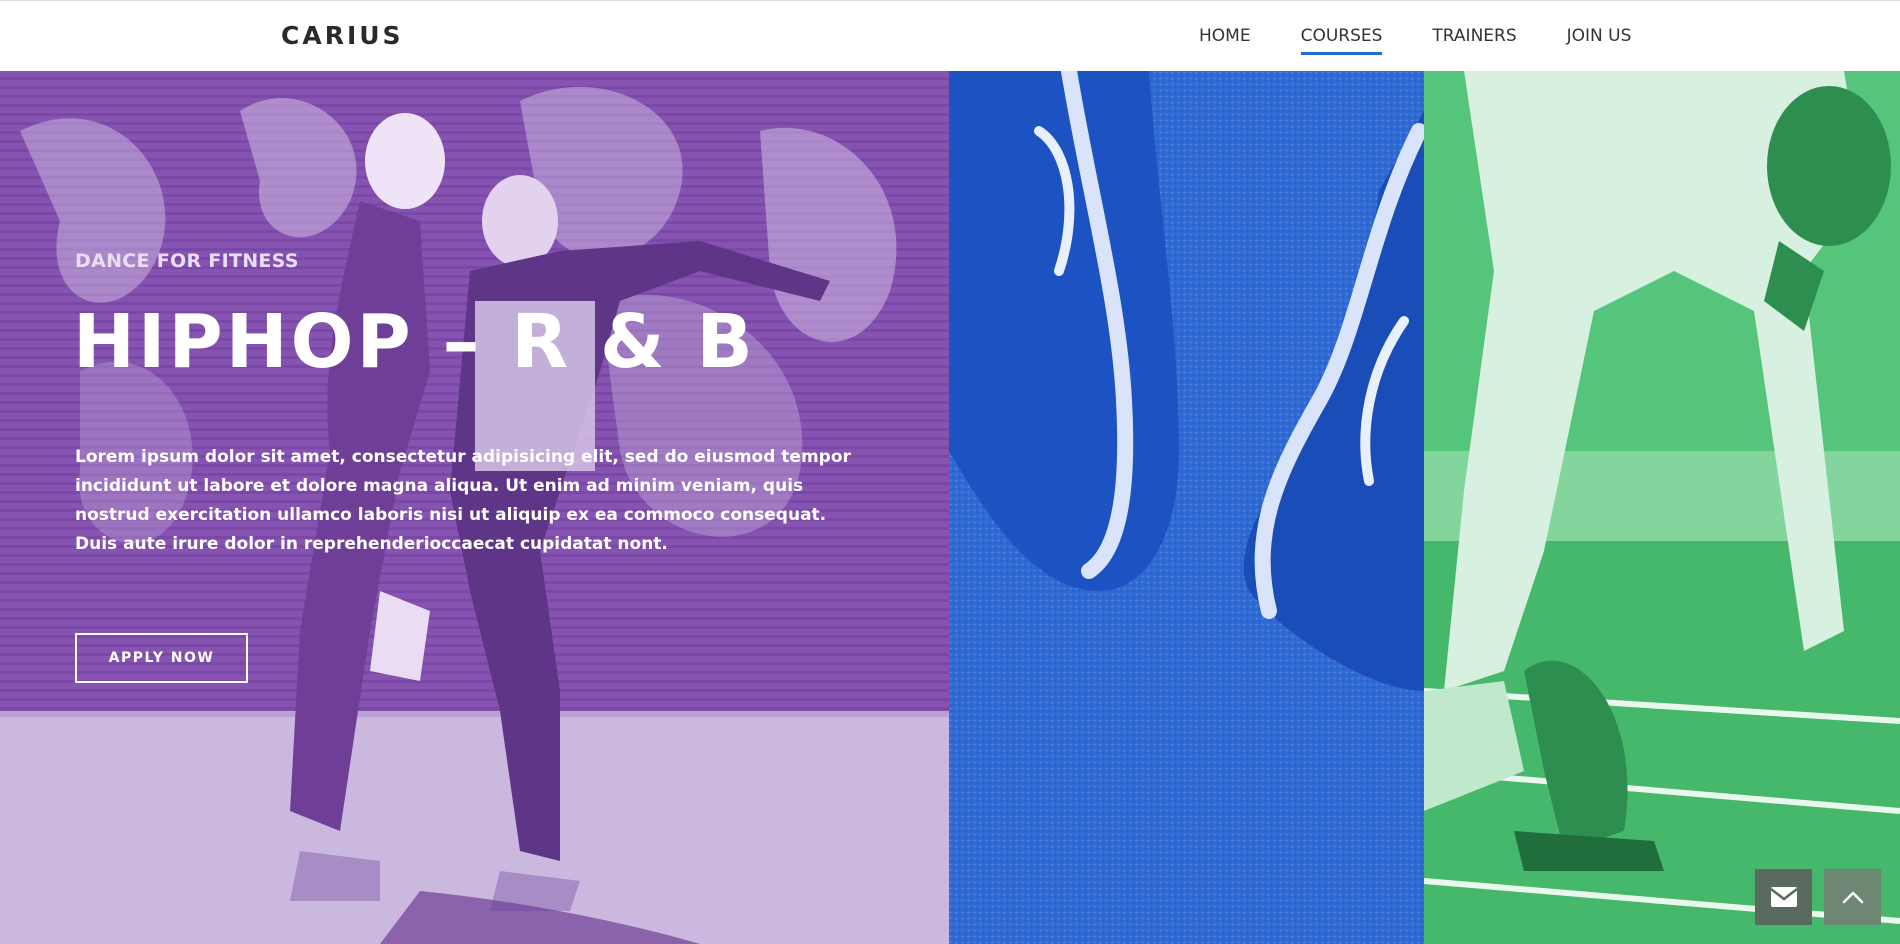 The height and width of the screenshot is (944, 1900). I want to click on apply-now-button: APPLY NOW, so click(161, 658).